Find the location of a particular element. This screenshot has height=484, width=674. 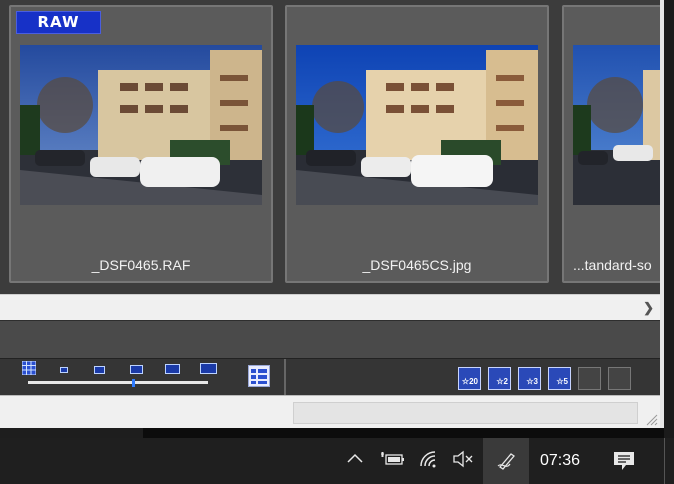

battery-icon is located at coordinates (393, 461).